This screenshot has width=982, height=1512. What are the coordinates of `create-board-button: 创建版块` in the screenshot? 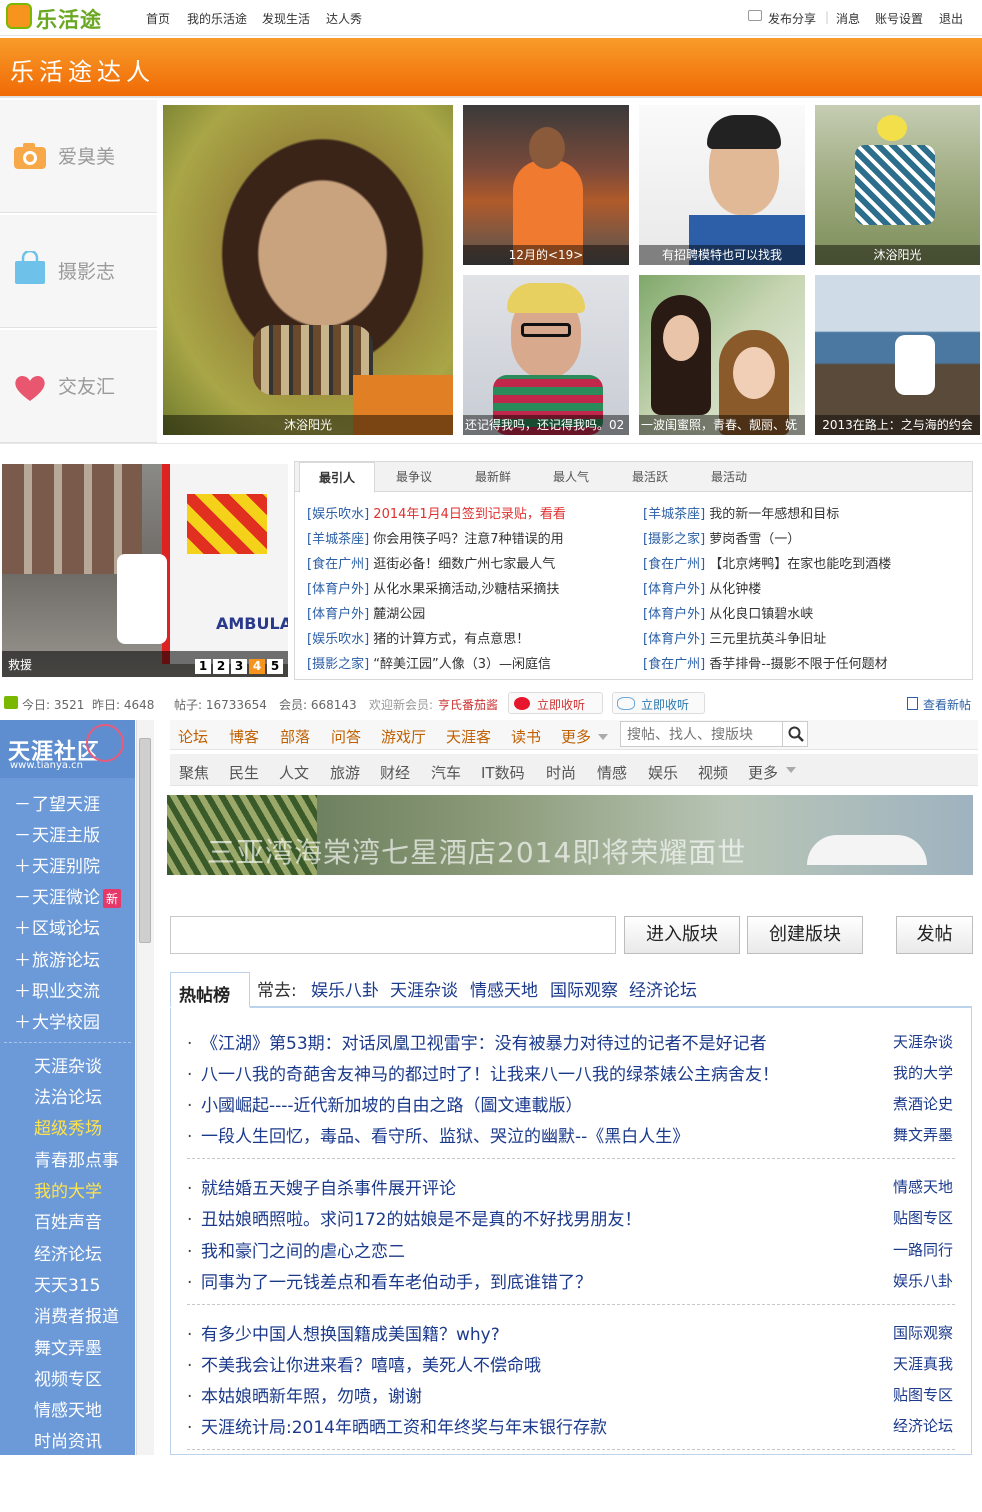 It's located at (805, 935).